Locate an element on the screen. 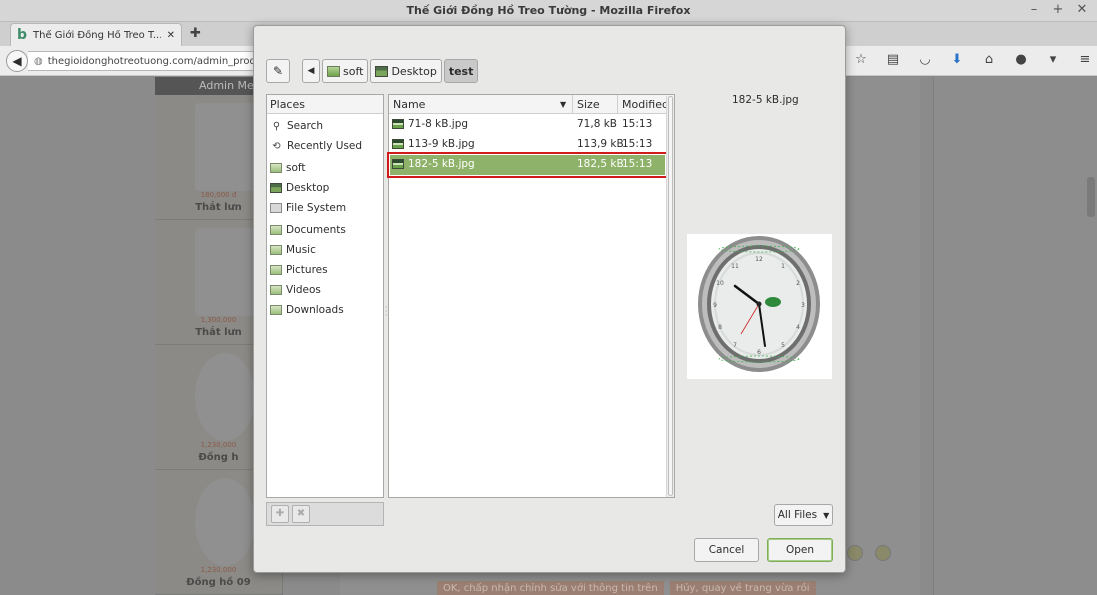 The image size is (1097, 595). places-item-videos: Videos is located at coordinates (325, 290).